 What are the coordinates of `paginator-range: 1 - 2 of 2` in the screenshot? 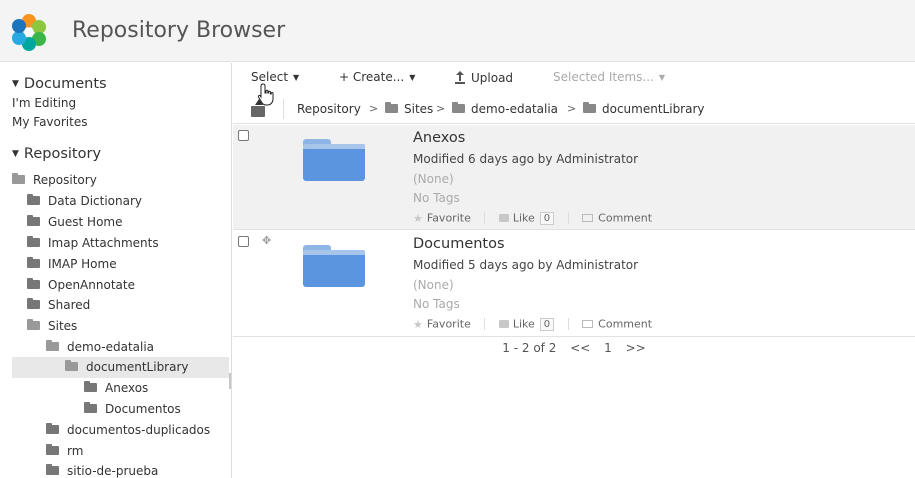 It's located at (529, 348).